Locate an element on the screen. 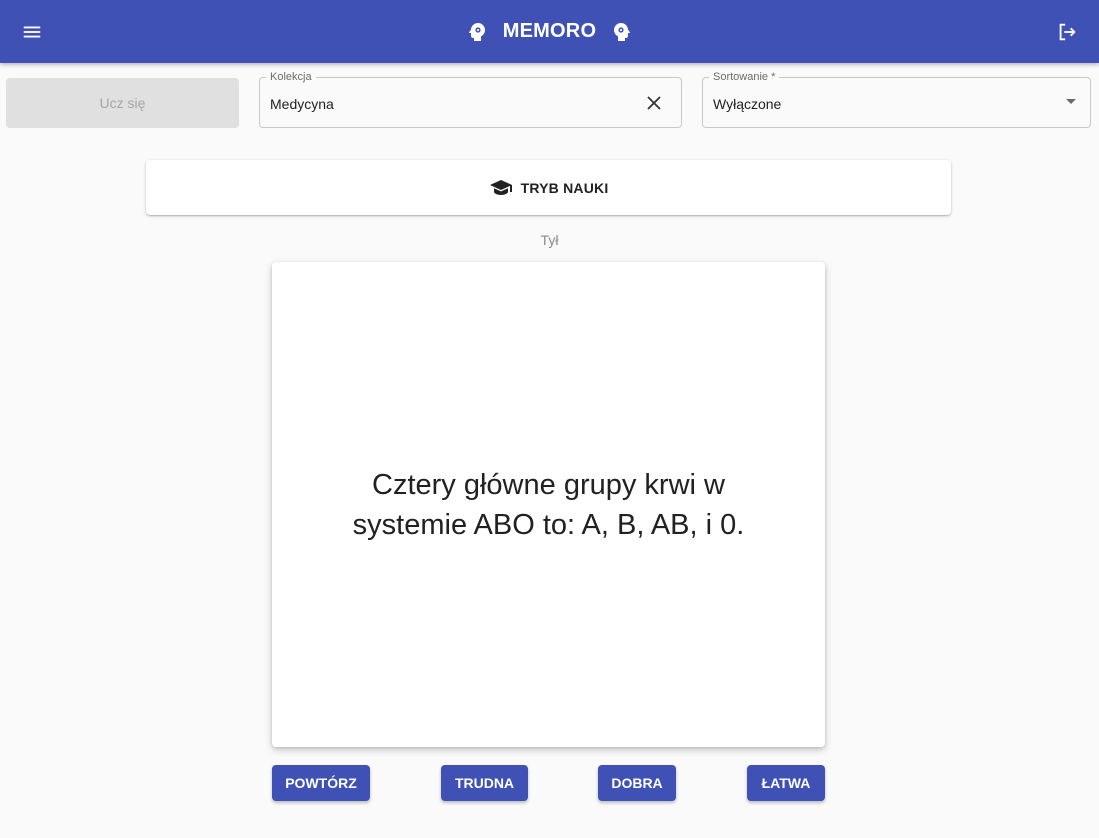  learn-button: Ucz się is located at coordinates (122, 103).